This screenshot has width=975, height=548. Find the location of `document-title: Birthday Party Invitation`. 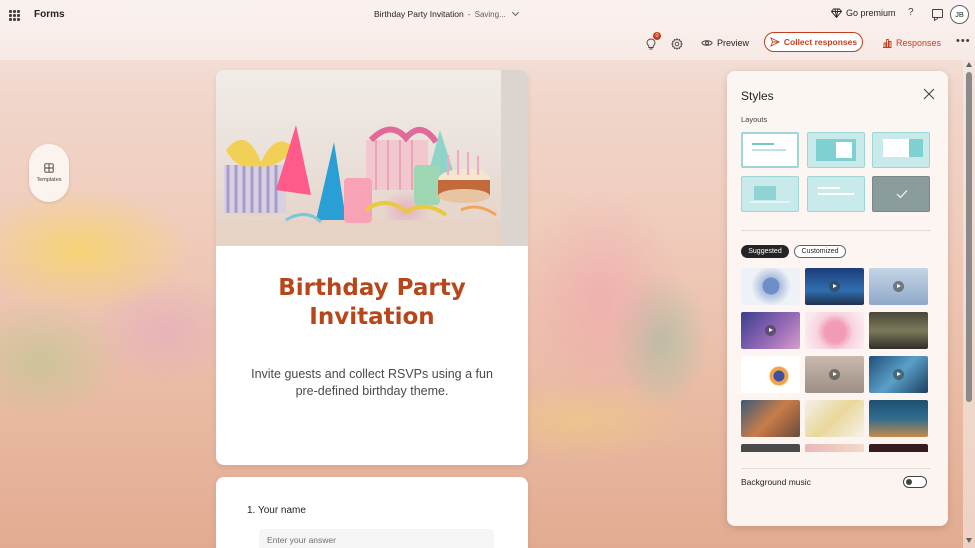

document-title: Birthday Party Invitation is located at coordinates (419, 14).